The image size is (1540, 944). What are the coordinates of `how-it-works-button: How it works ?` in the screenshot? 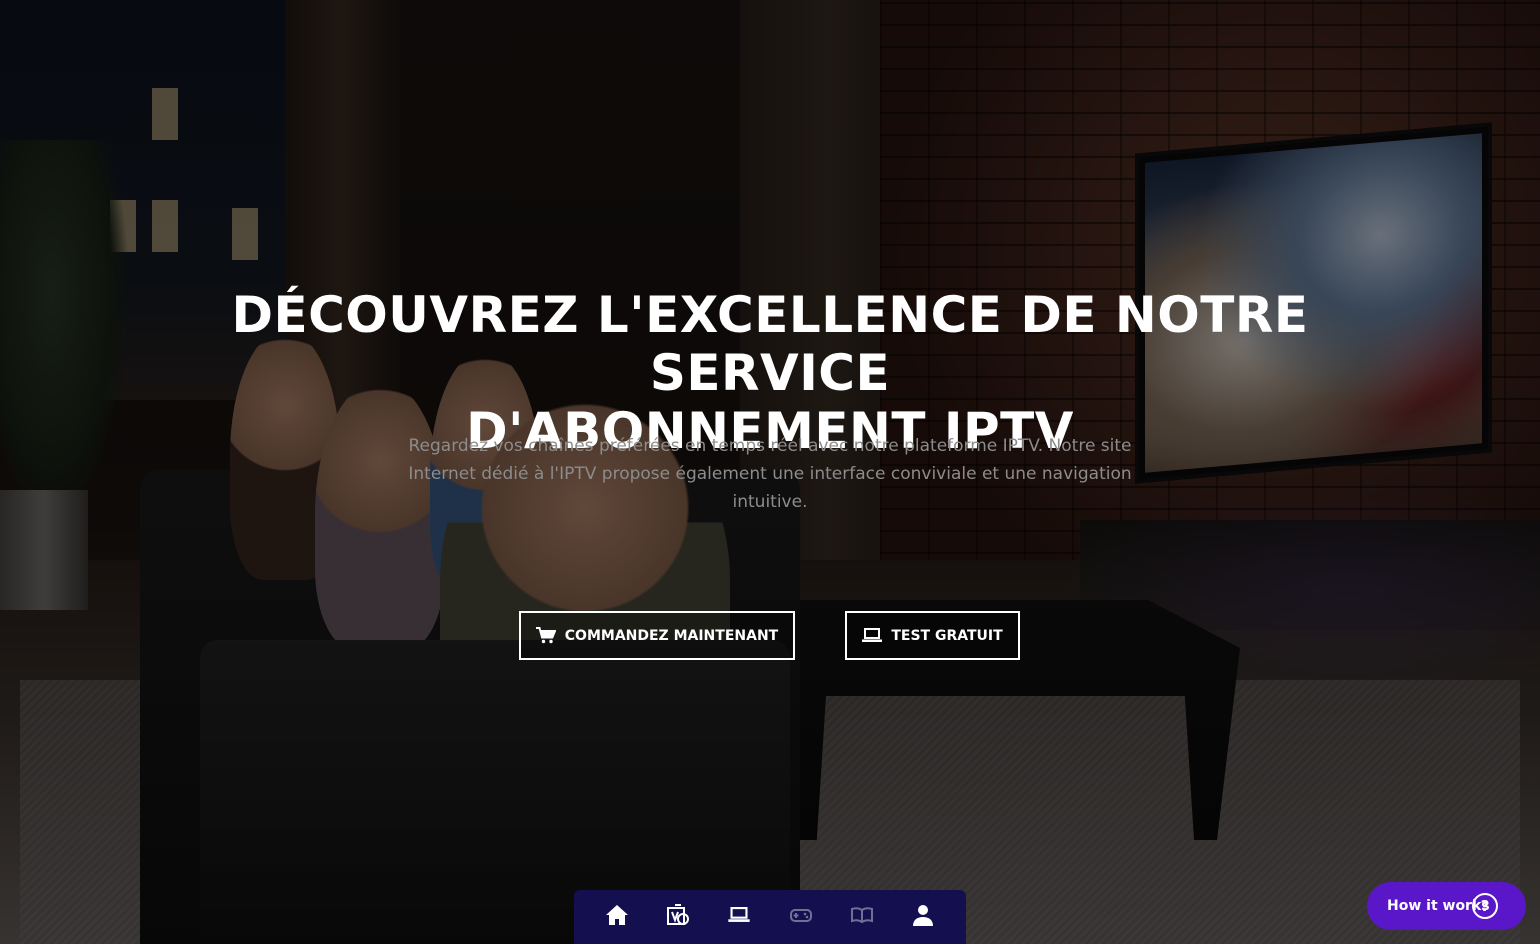 It's located at (1446, 906).